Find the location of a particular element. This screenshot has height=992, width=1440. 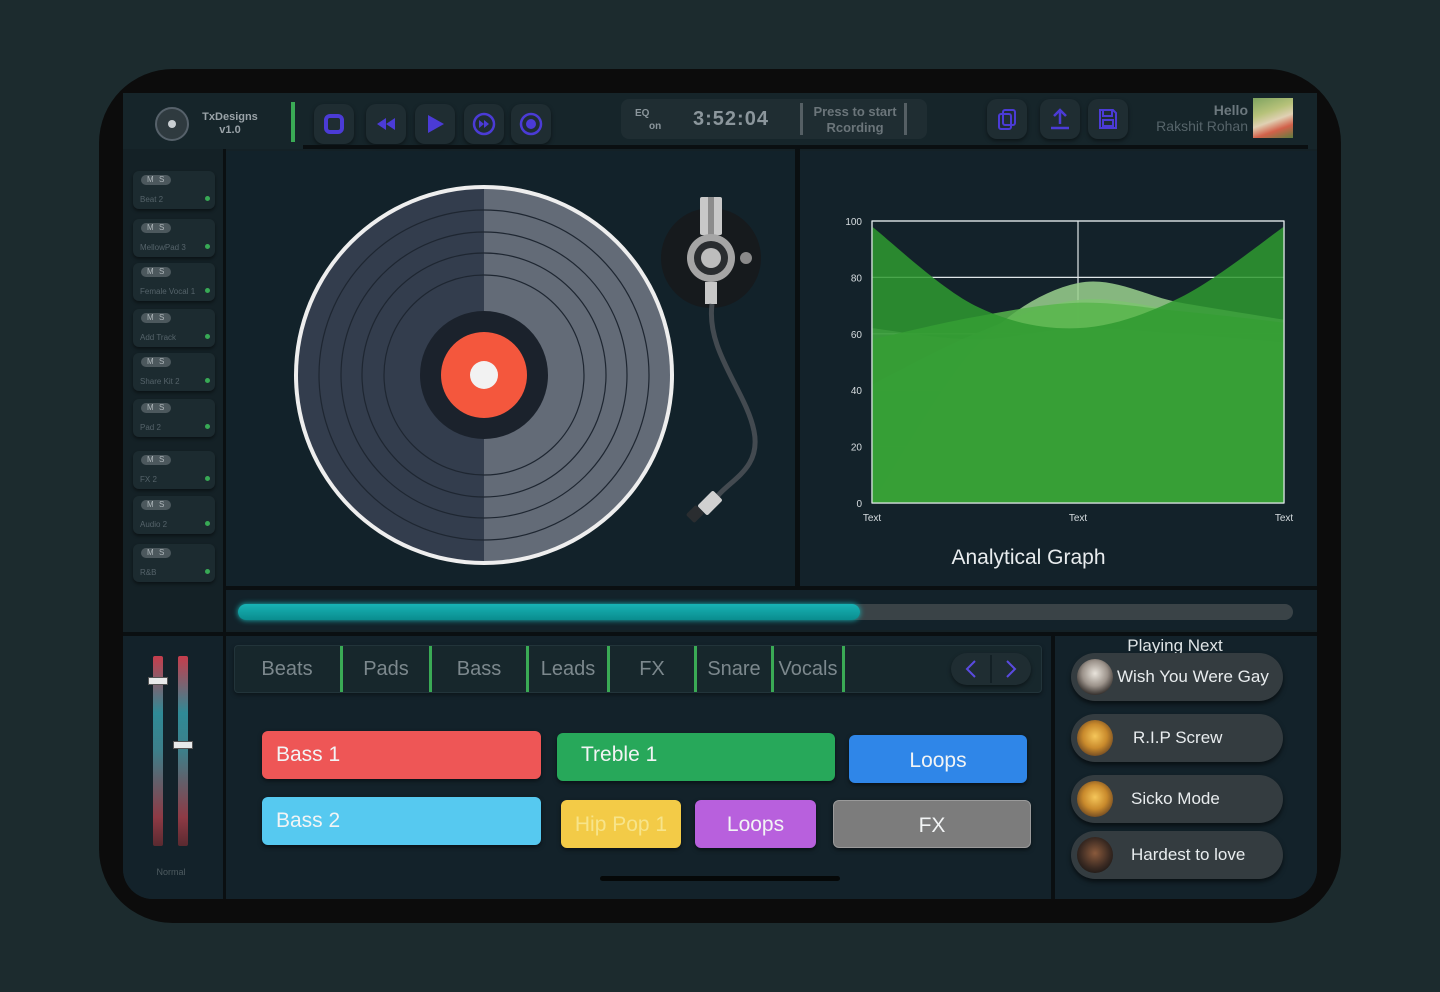

pad-bass-1: Bass 1 is located at coordinates (401, 755).